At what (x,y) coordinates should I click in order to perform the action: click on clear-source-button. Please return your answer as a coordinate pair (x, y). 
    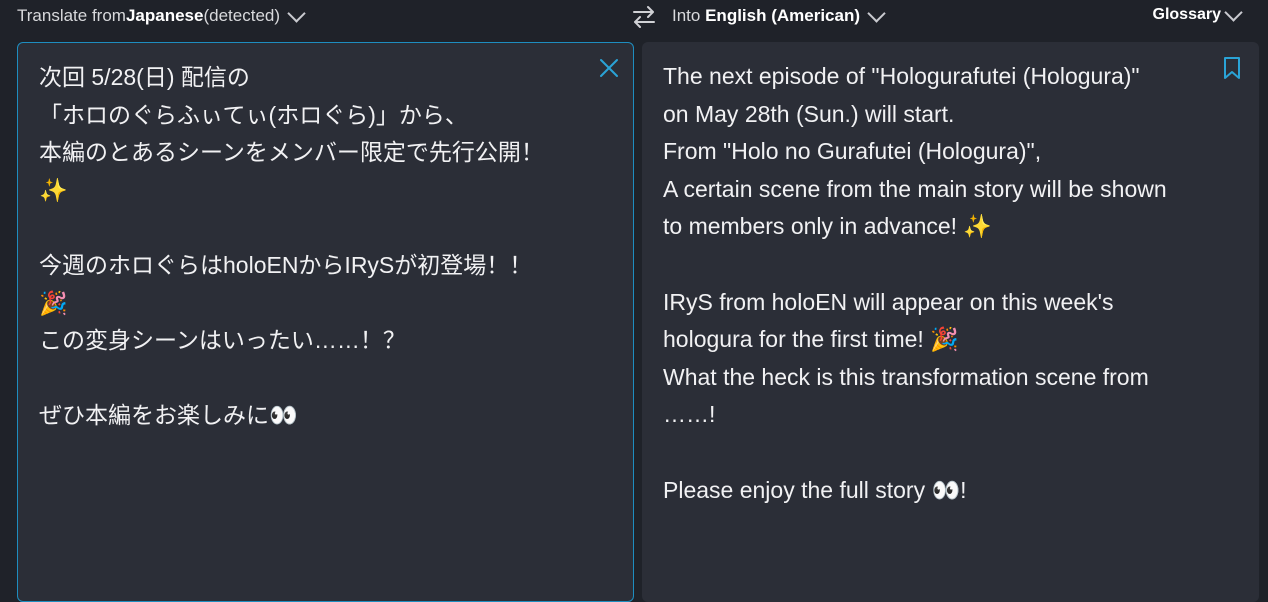
    Looking at the image, I should click on (609, 68).